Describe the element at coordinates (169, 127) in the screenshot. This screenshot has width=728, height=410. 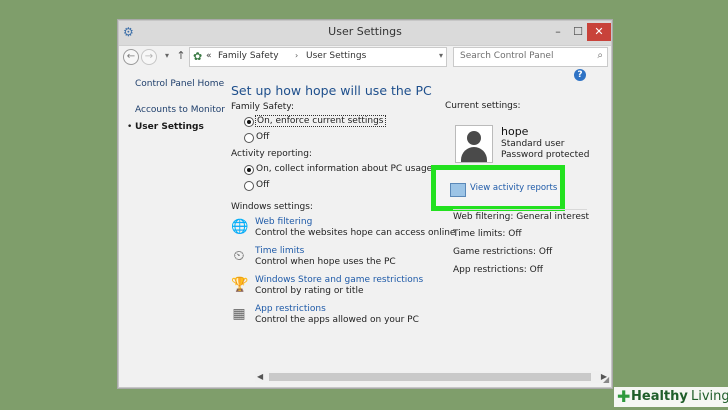
I see `sidebar-item-user-settings: User Settings` at that location.